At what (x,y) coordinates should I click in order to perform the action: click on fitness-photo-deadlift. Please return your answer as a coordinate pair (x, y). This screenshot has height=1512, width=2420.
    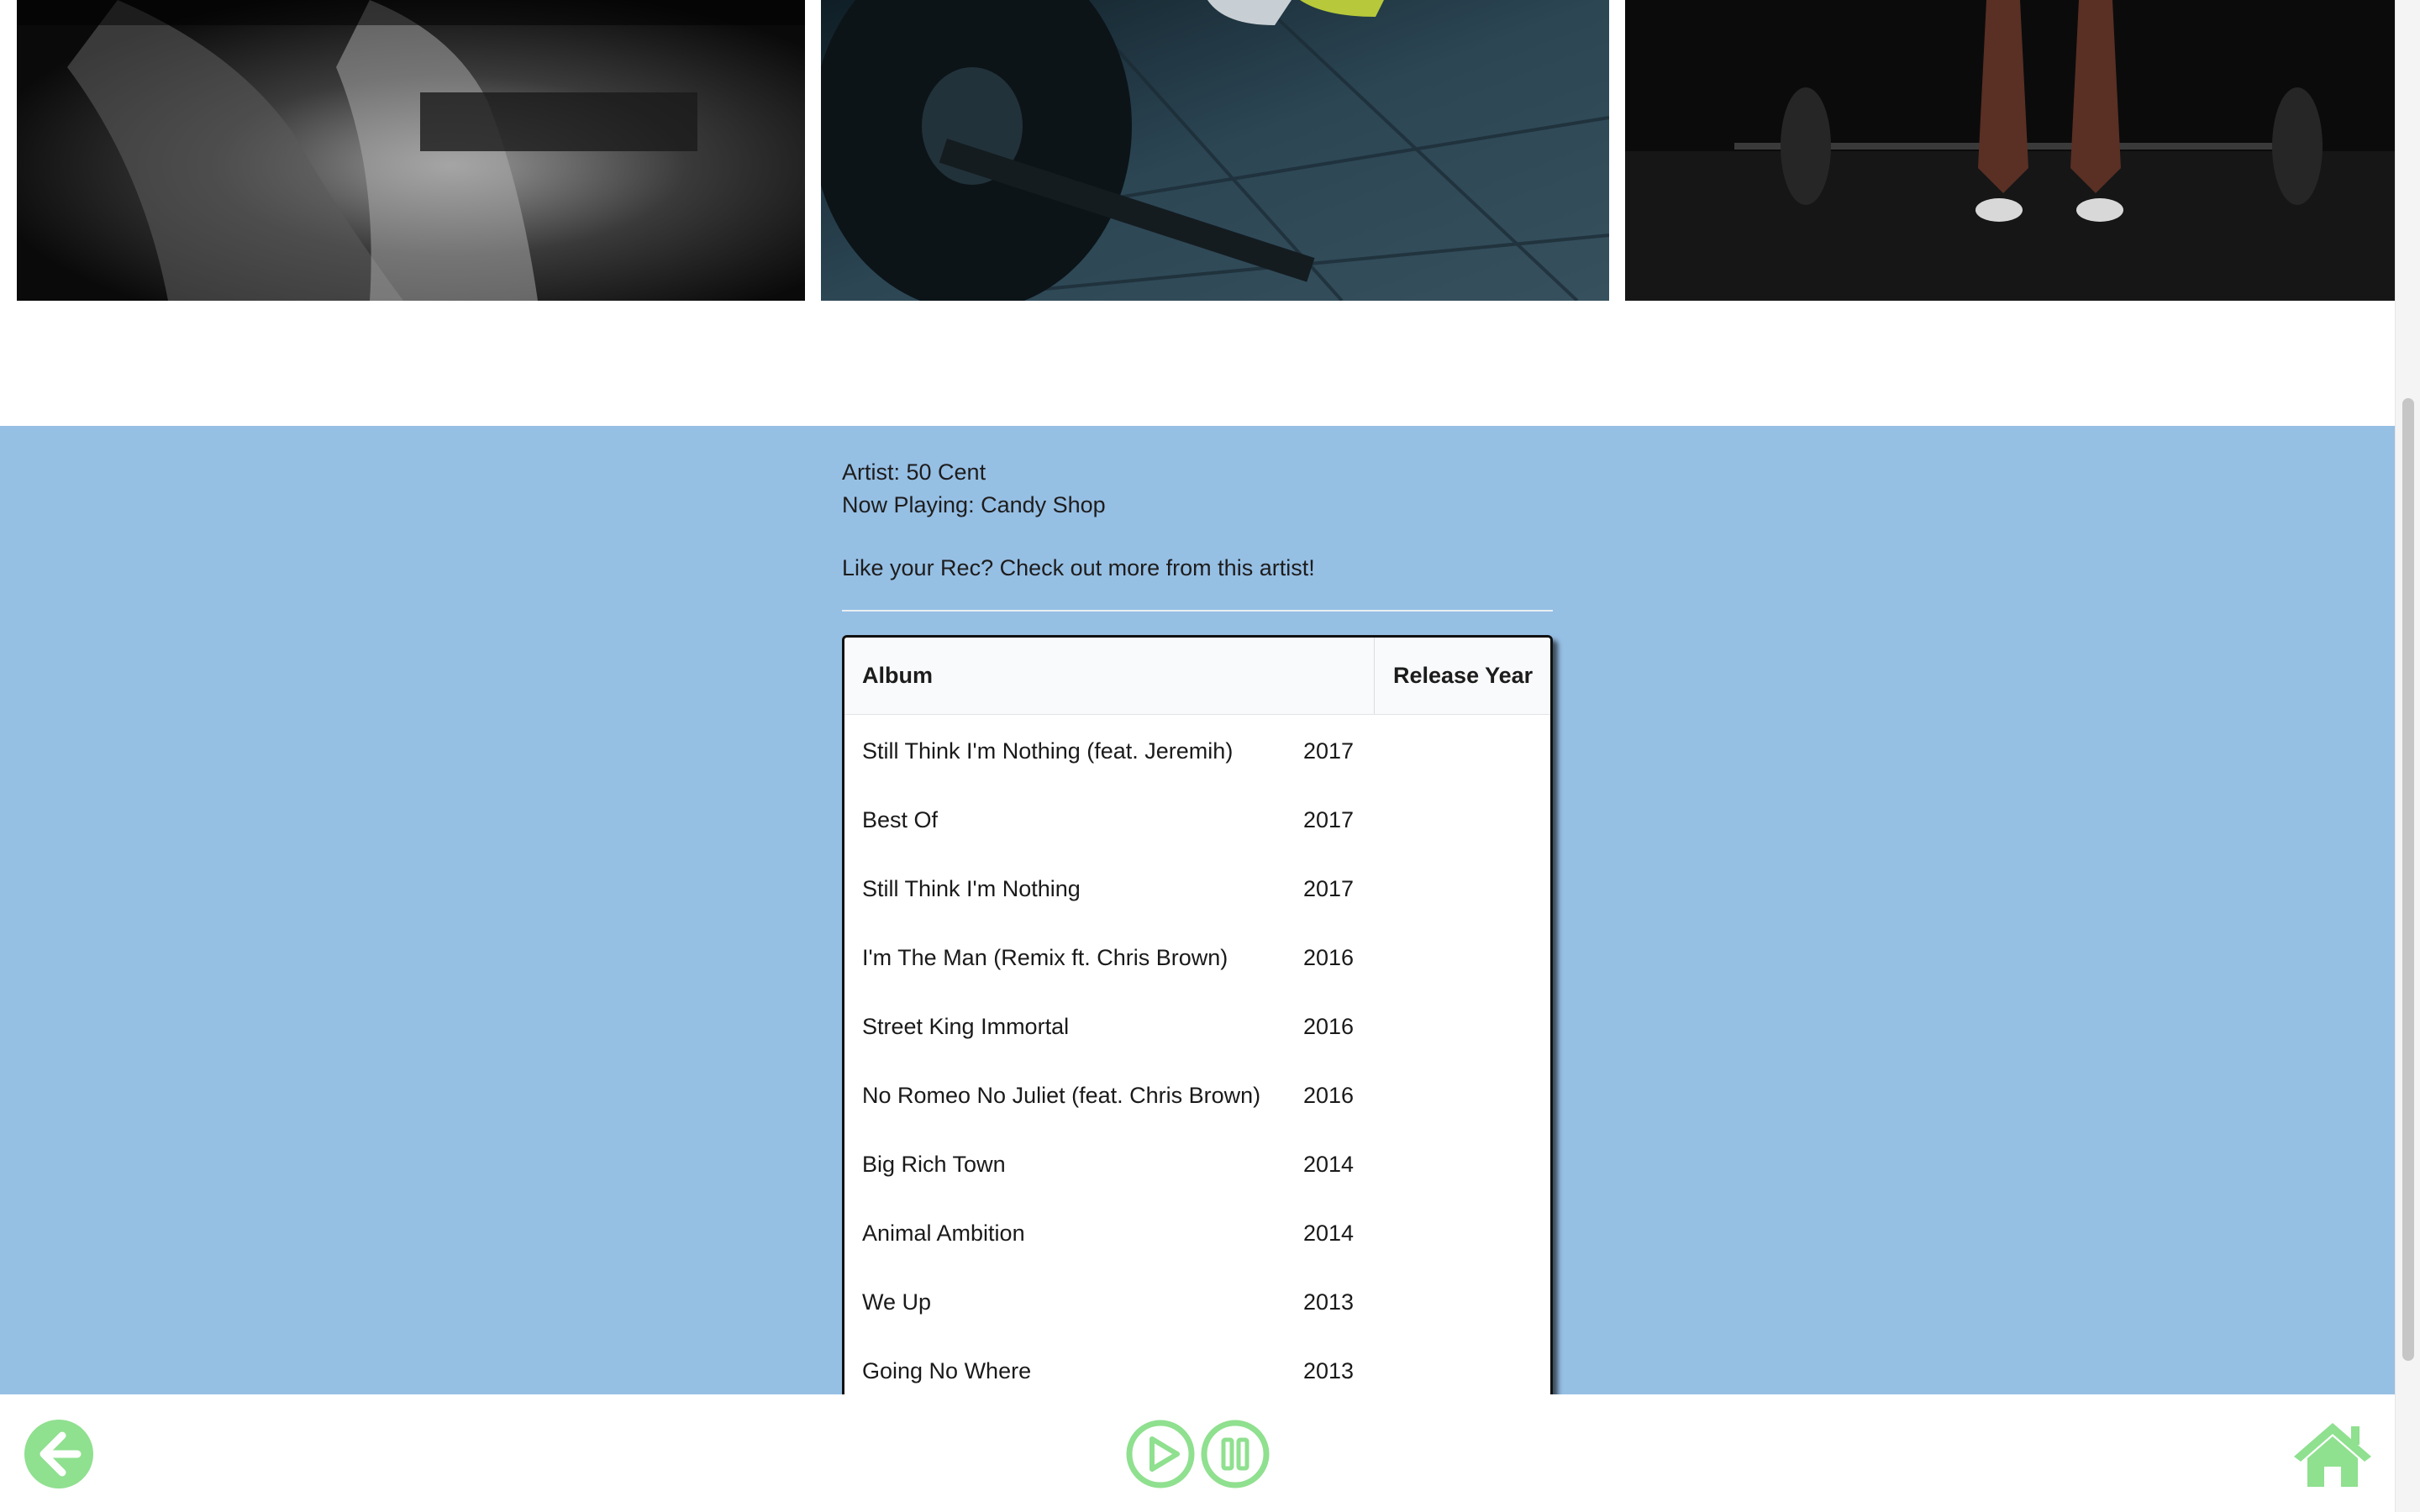
    Looking at the image, I should click on (2010, 150).